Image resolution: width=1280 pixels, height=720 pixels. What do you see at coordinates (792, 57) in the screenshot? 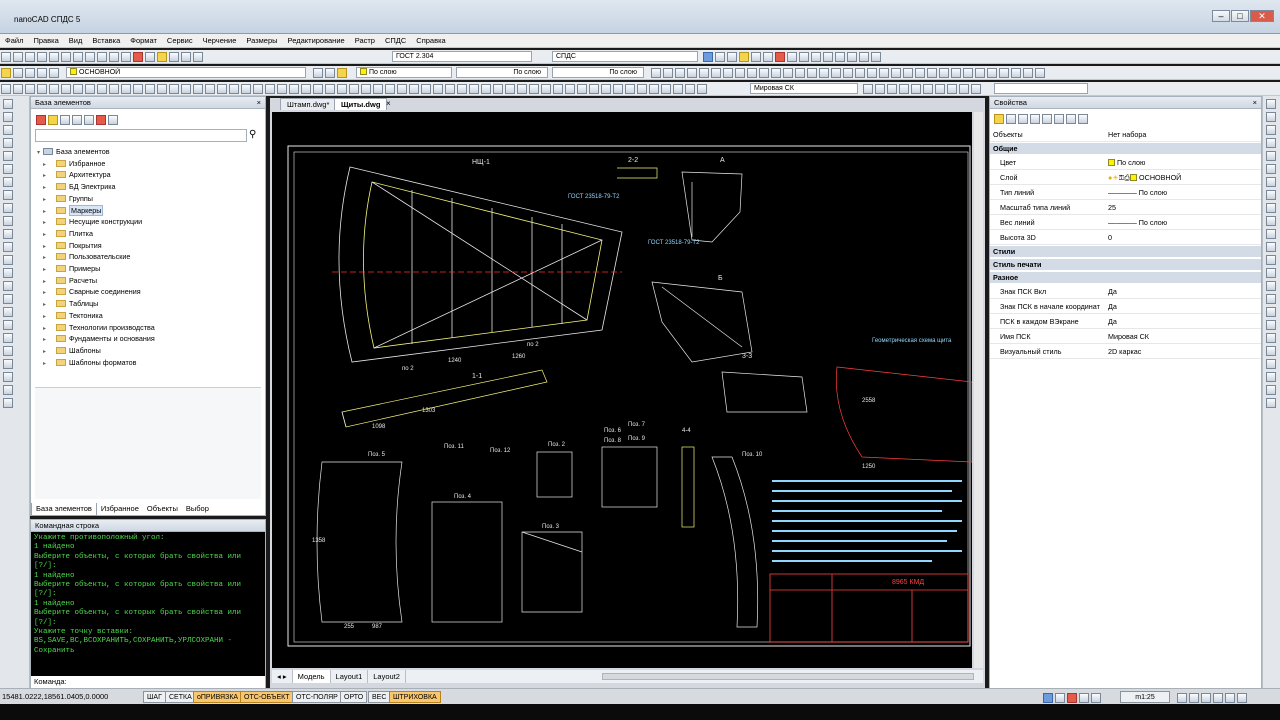
I see `axis-icon` at bounding box center [792, 57].